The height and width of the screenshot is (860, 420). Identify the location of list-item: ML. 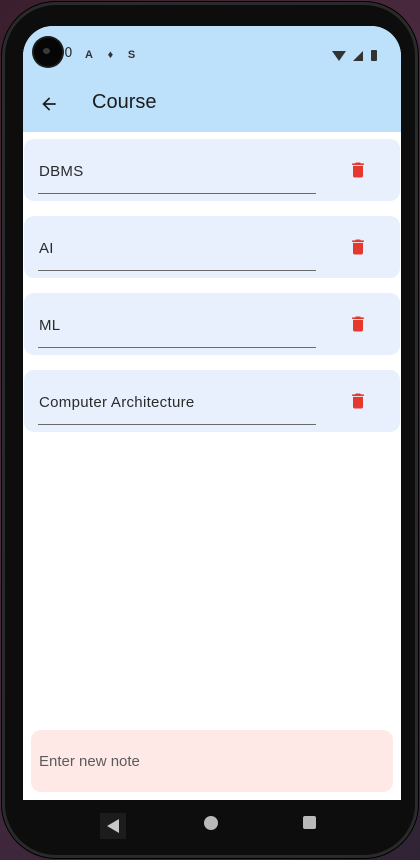
(212, 324).